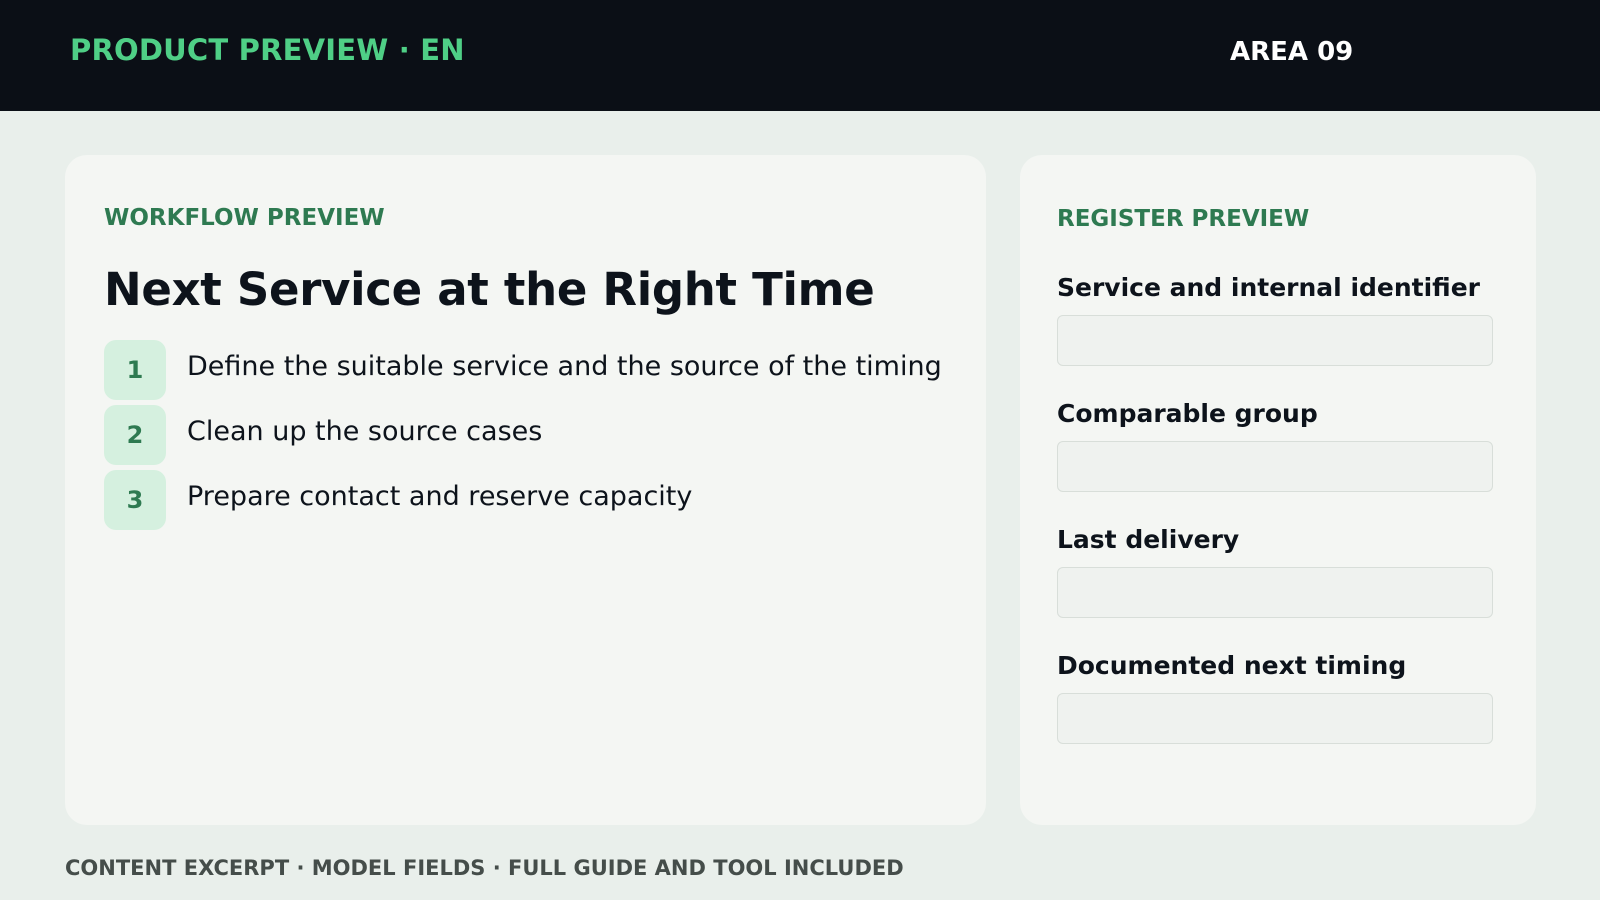 This screenshot has width=1600, height=900. Describe the element at coordinates (440, 496) in the screenshot. I see `step-text: Prepare contact and reserve capacity` at that location.